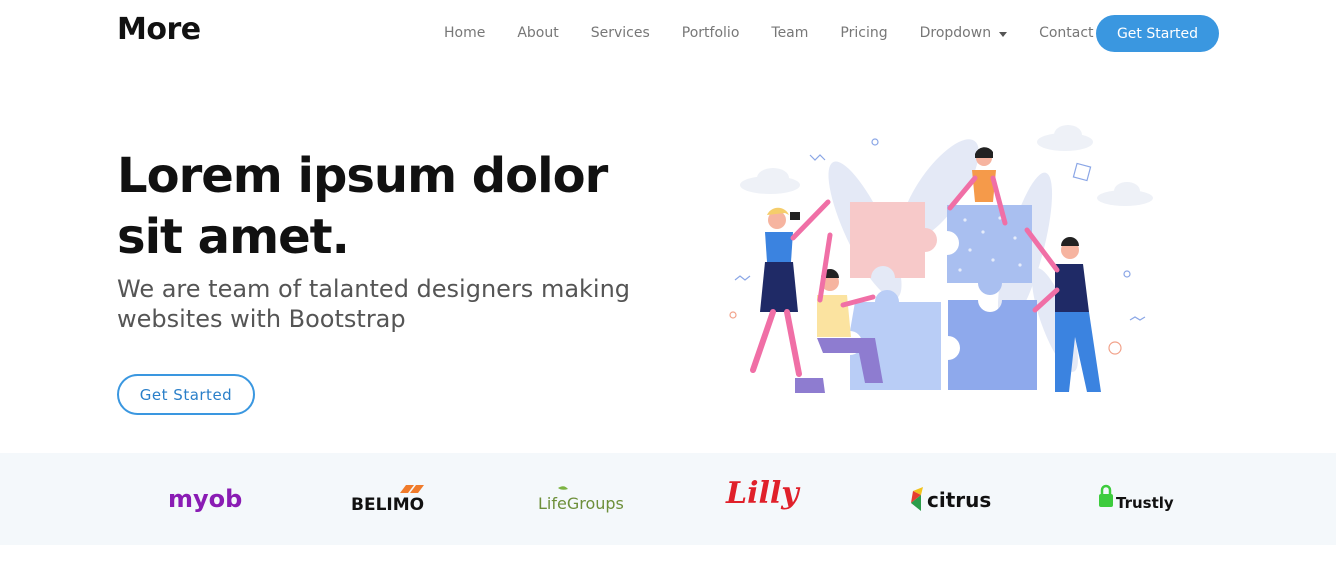 The image size is (1336, 588). I want to click on nav-dropdown: Dropdown, so click(963, 33).